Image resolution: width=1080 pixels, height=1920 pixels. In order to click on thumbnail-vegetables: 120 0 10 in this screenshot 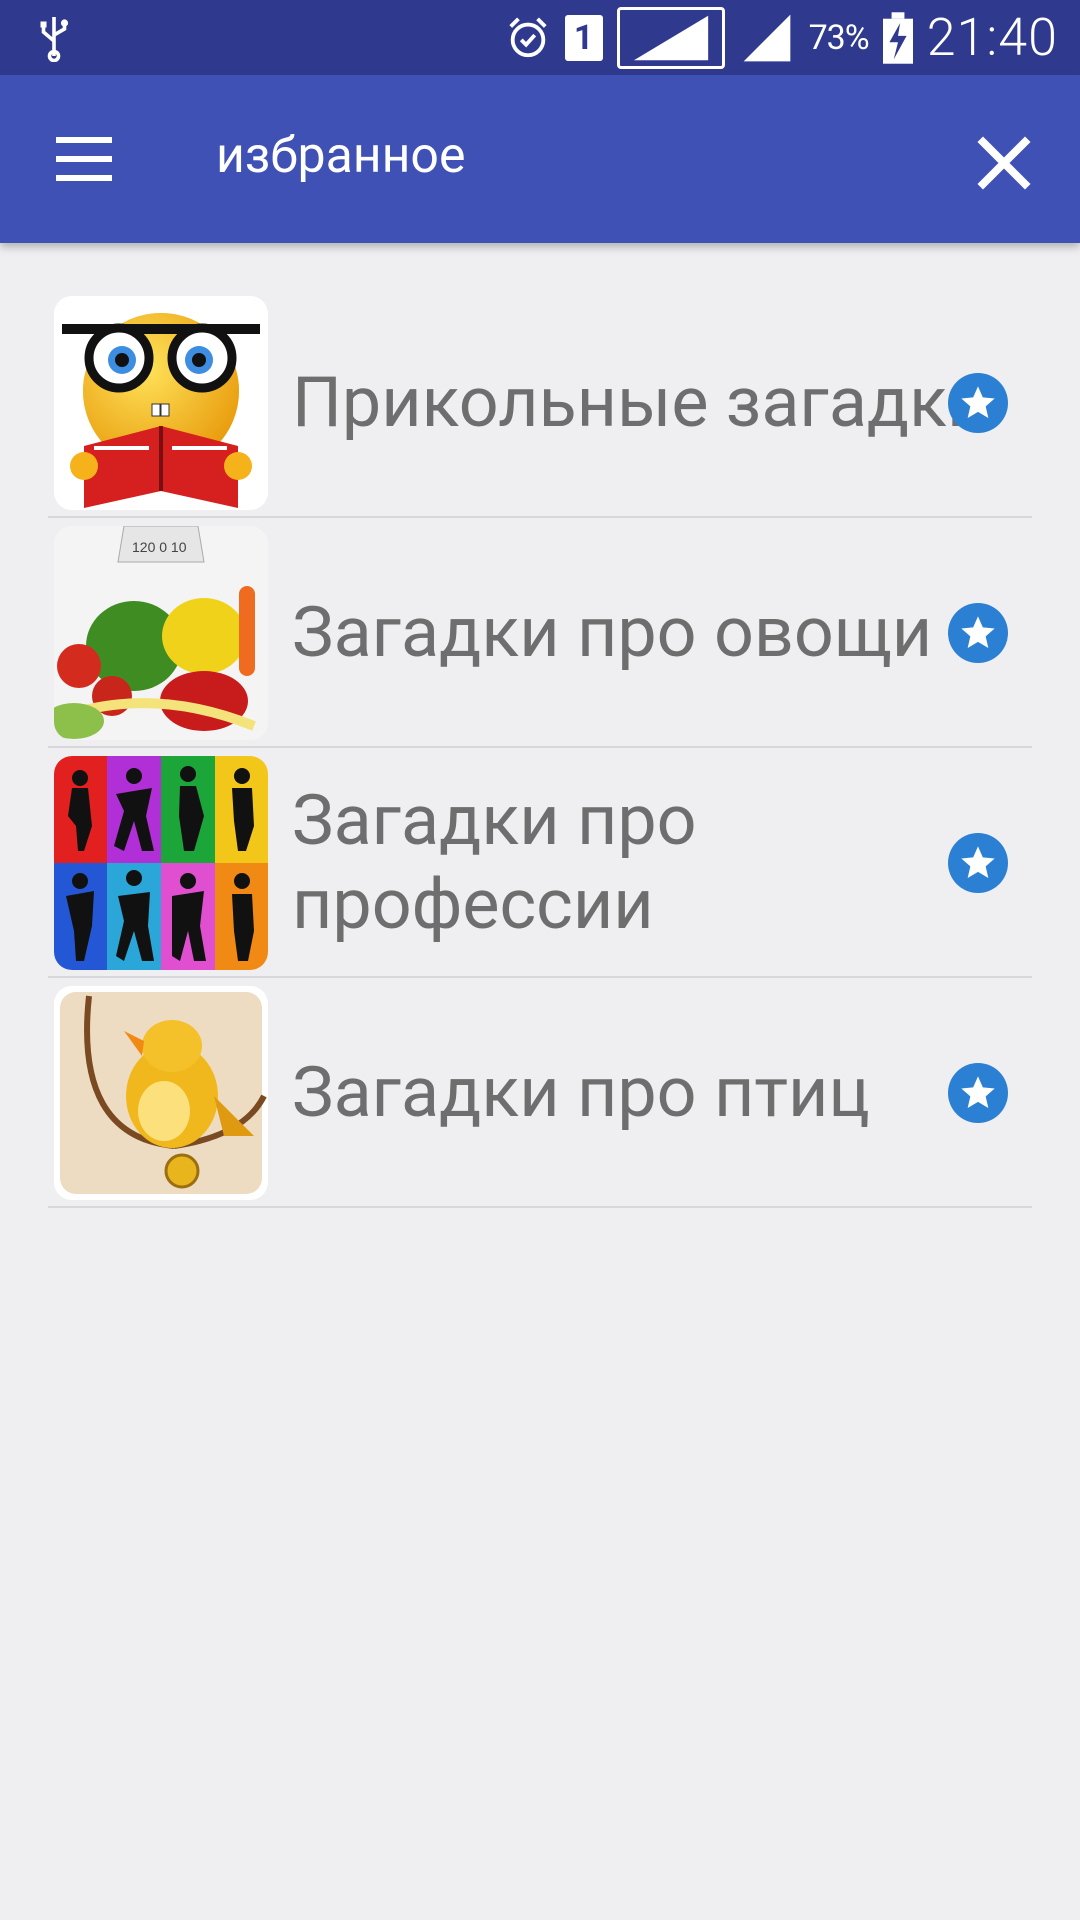, I will do `click(161, 633)`.